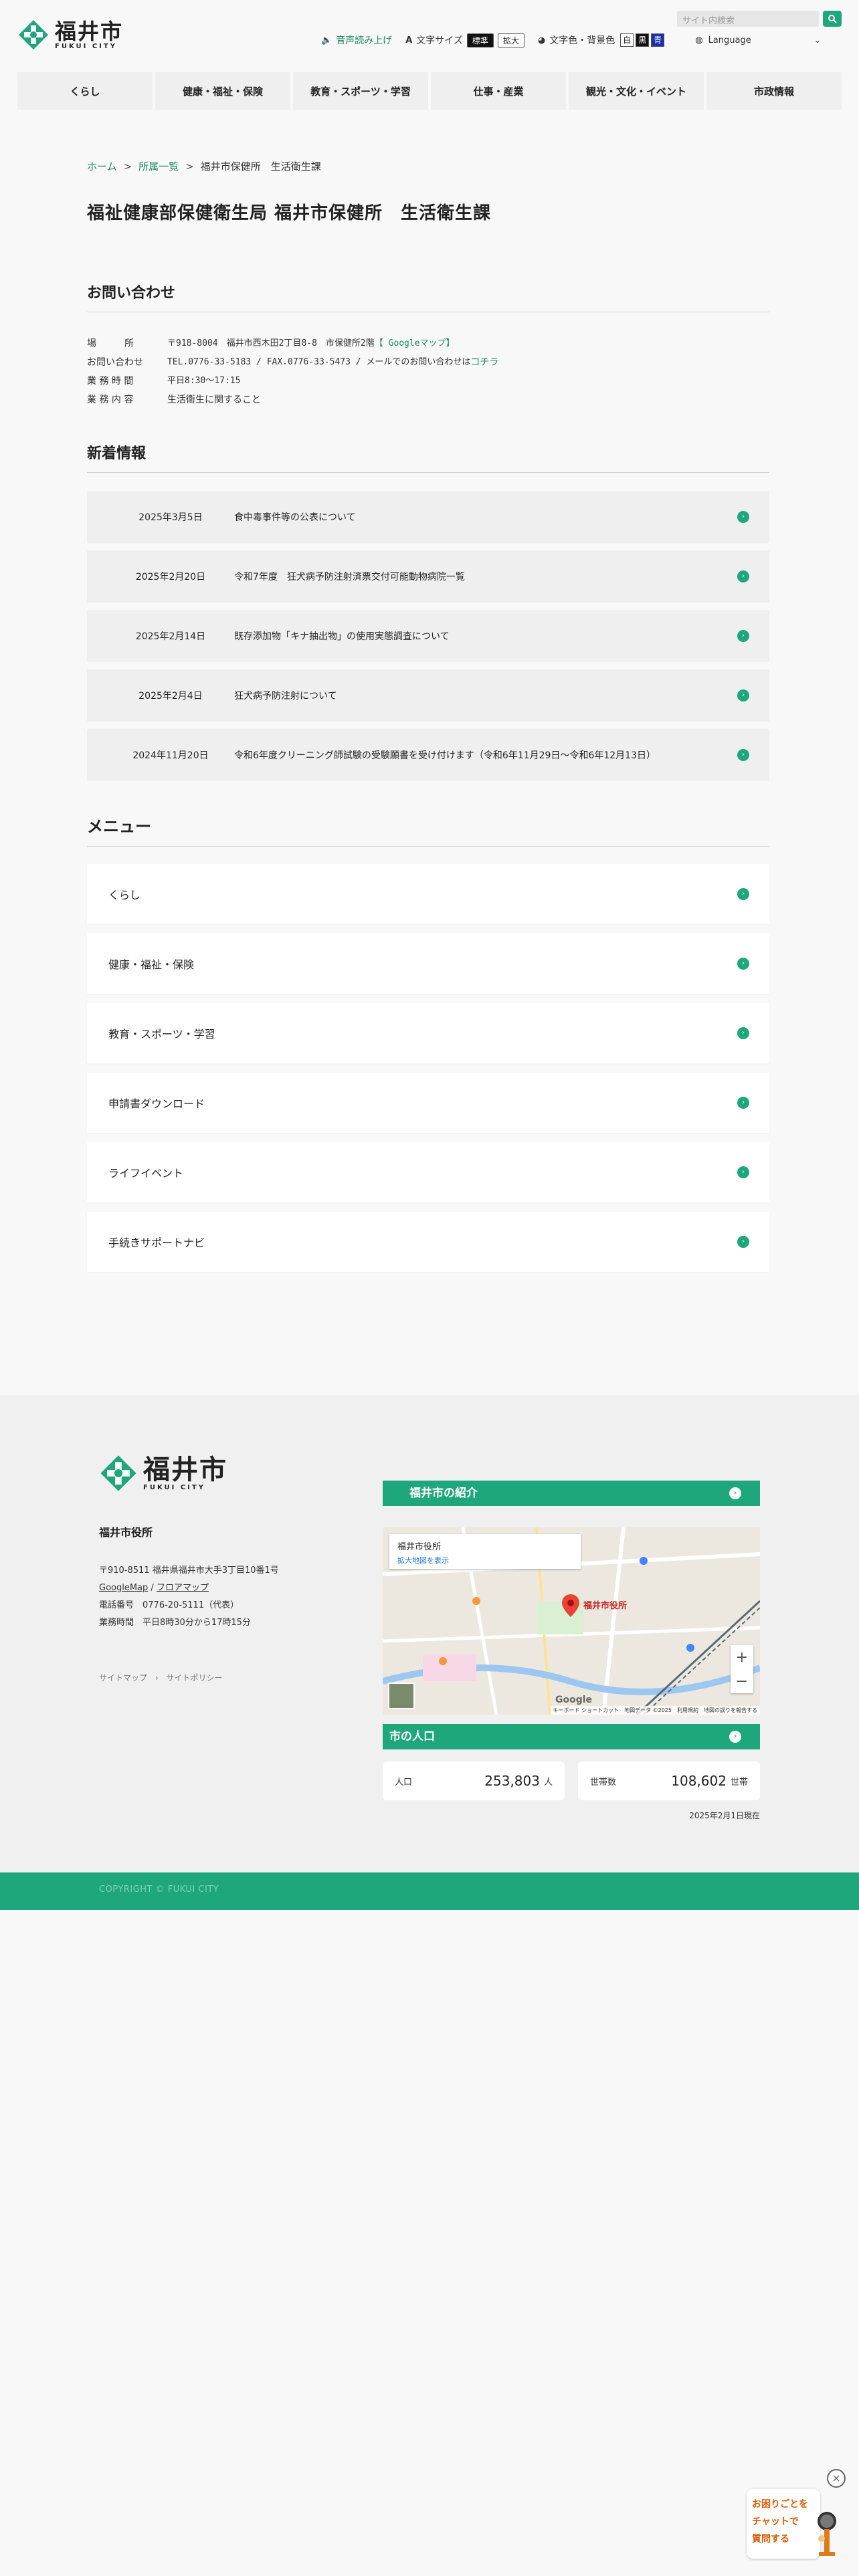 This screenshot has height=2576, width=859. Describe the element at coordinates (570, 1606) in the screenshot. I see `map-pin-icon` at that location.